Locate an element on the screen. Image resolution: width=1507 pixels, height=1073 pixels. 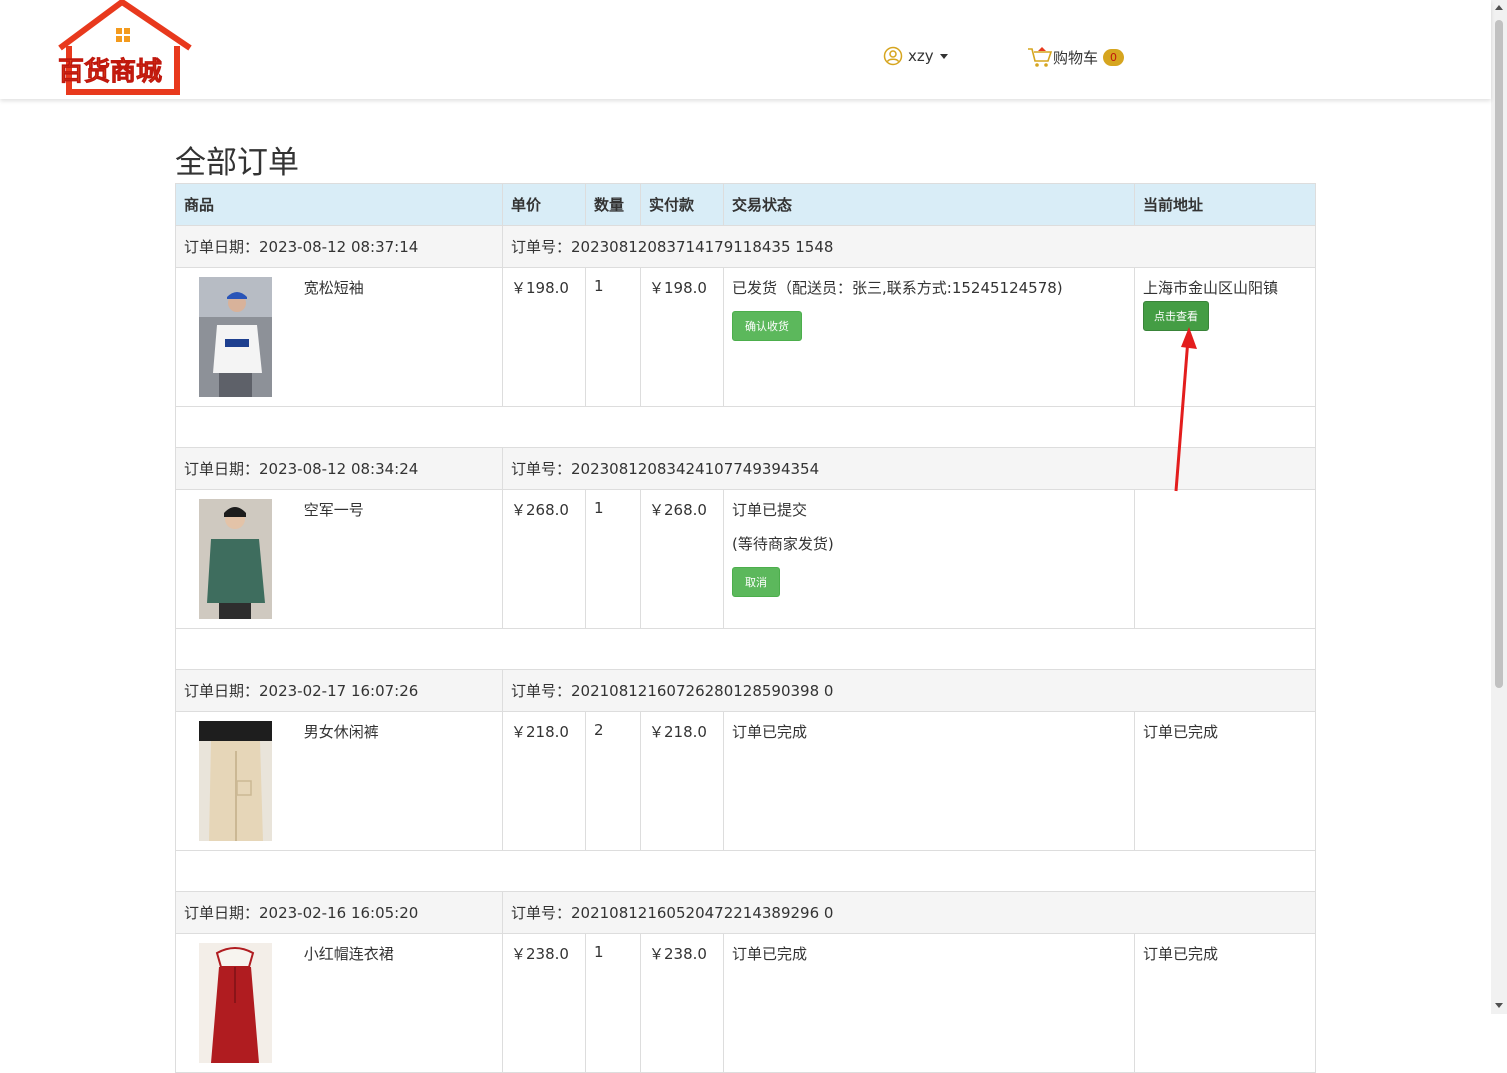
column-header-address: 当前地址 is located at coordinates (1225, 204).